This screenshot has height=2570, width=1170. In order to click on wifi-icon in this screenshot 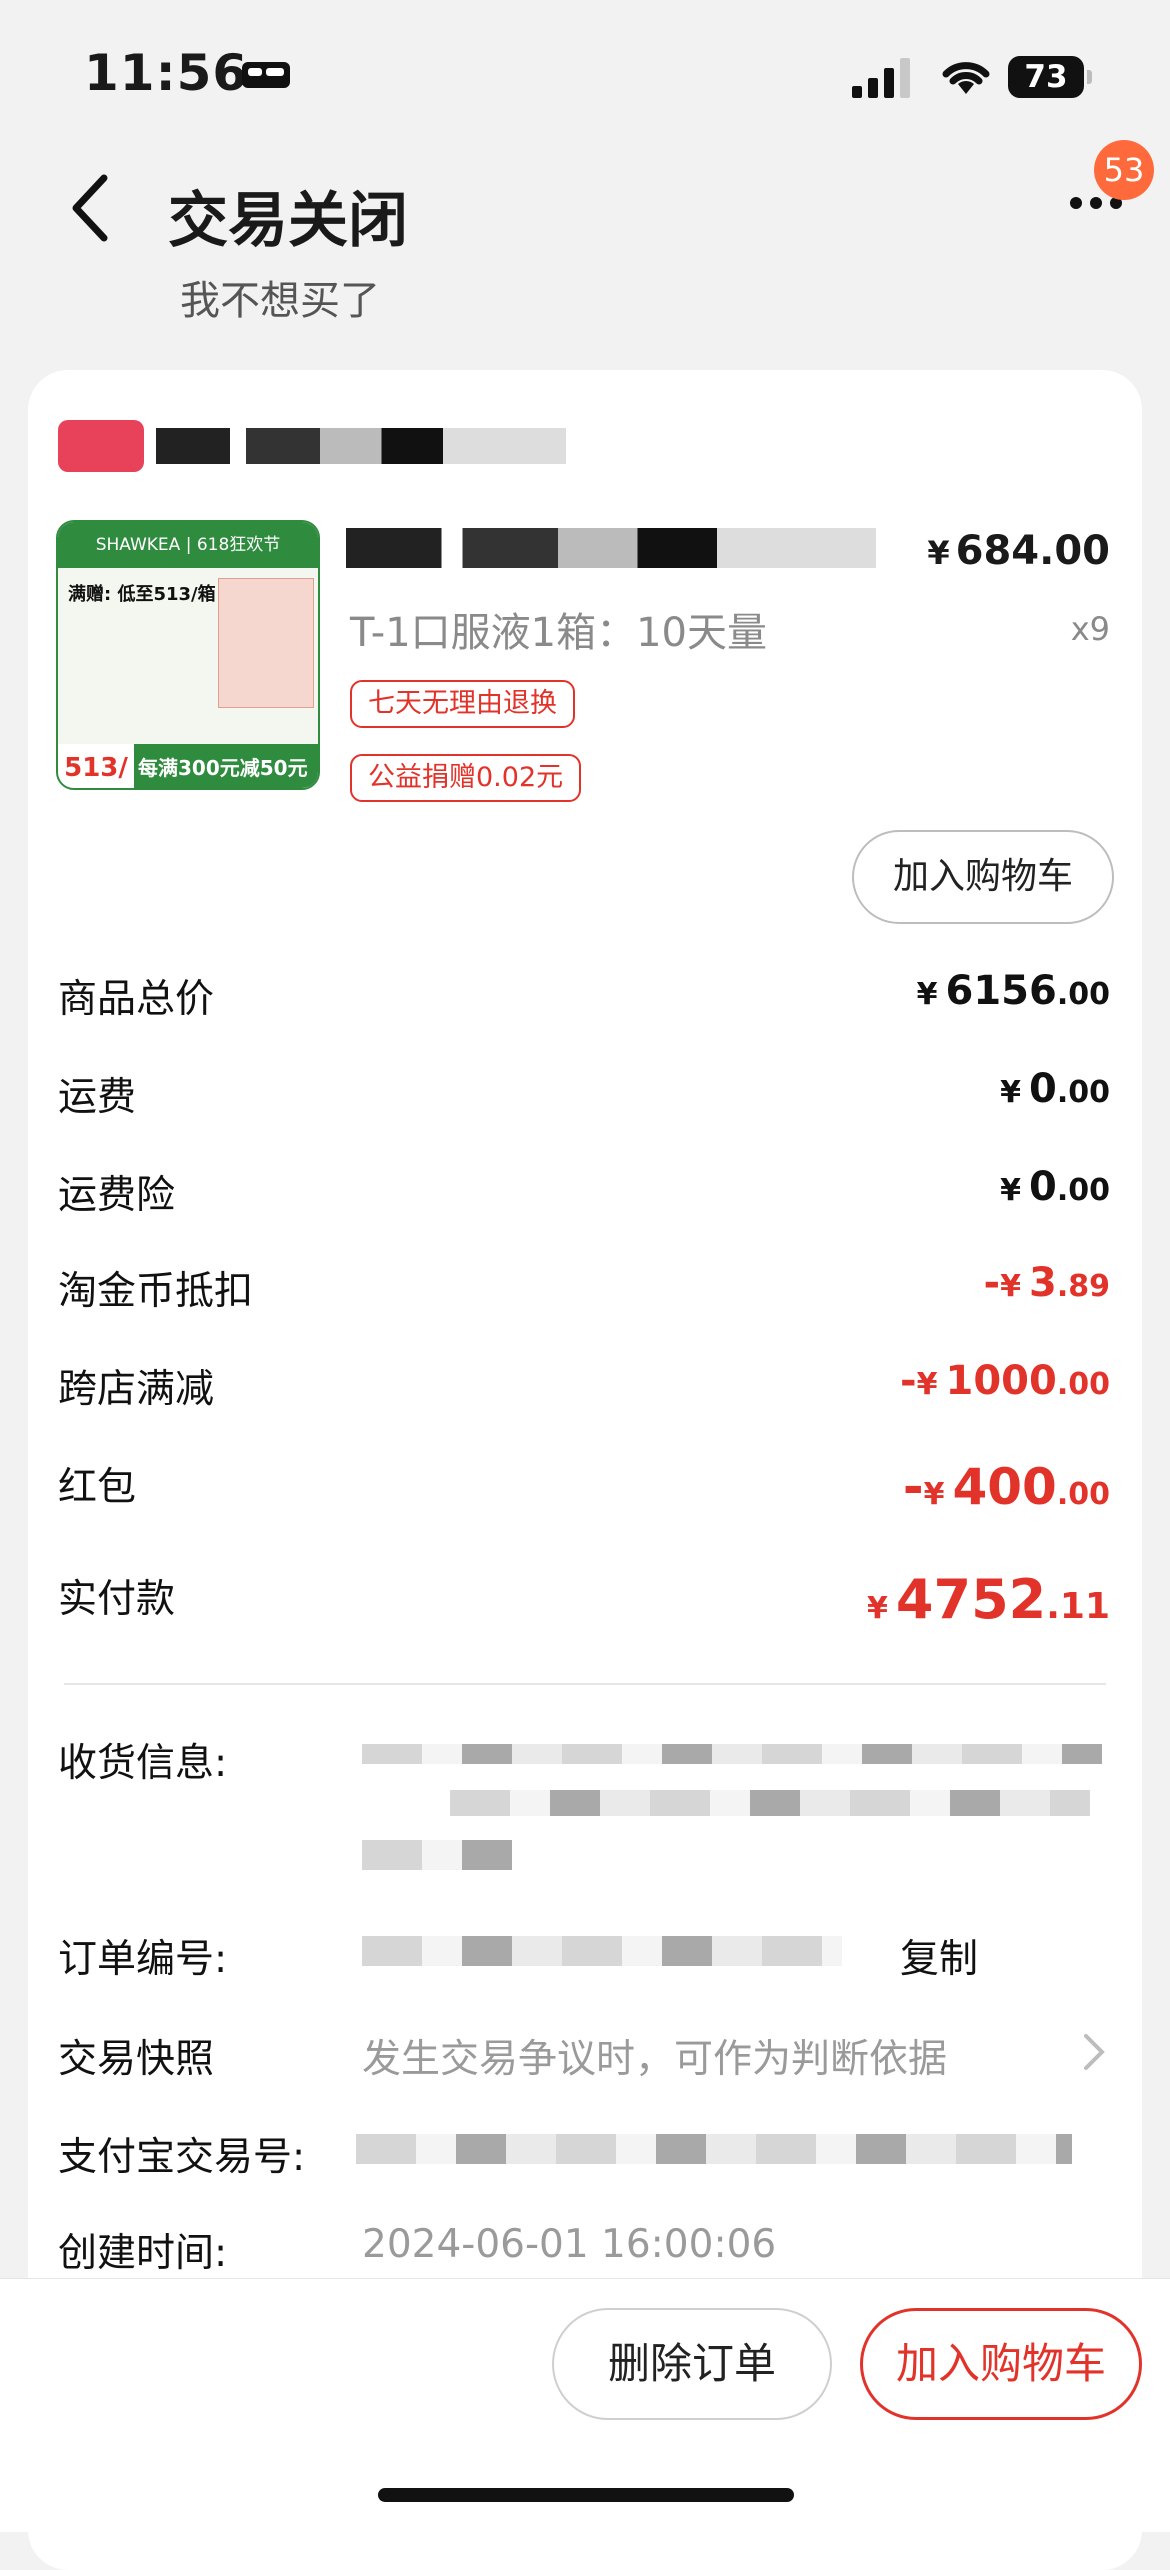, I will do `click(966, 78)`.